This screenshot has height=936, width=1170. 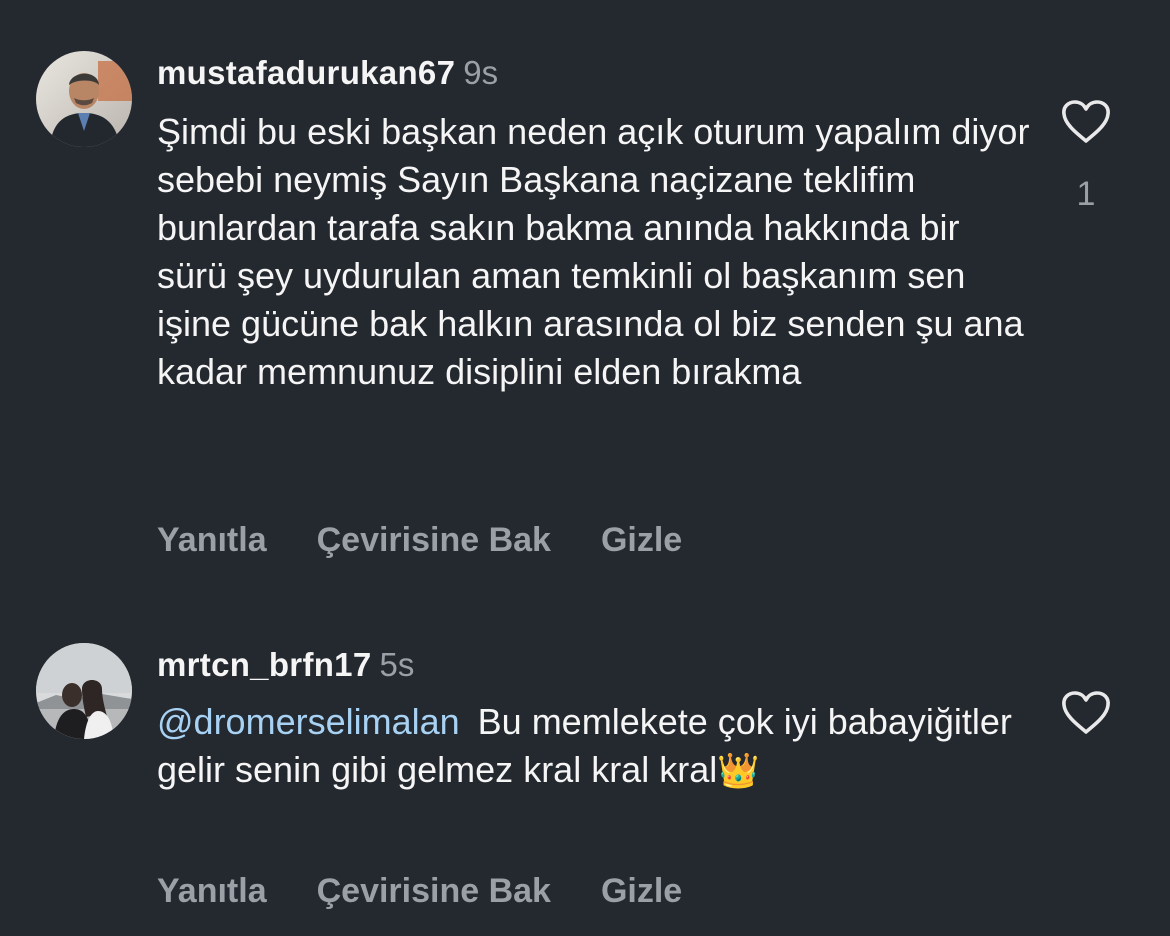 What do you see at coordinates (481, 72) in the screenshot?
I see `timestamp: 9s` at bounding box center [481, 72].